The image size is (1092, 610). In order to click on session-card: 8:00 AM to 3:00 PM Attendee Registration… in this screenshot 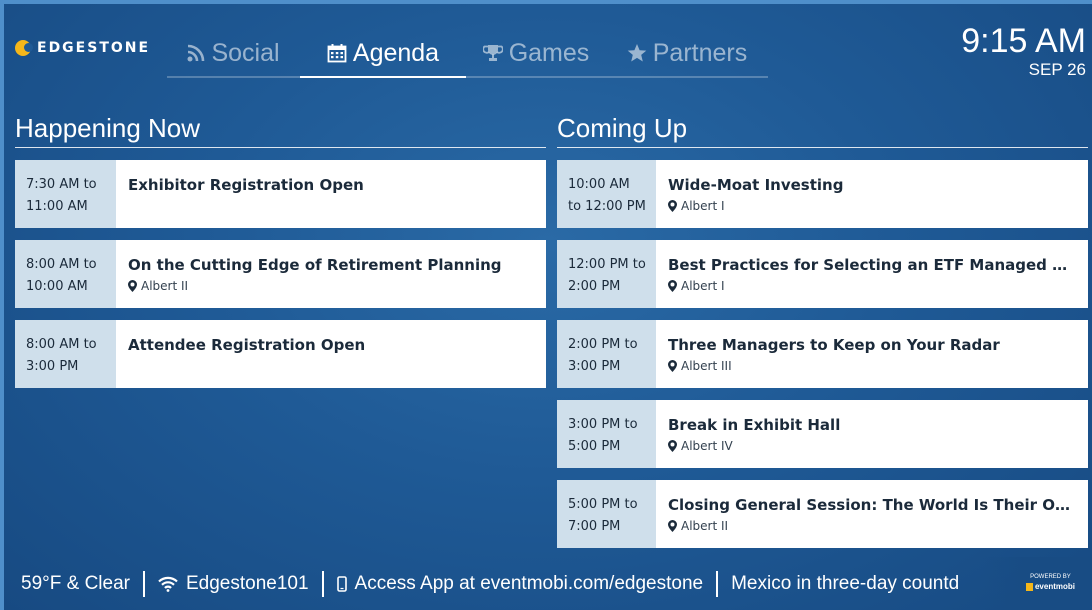, I will do `click(280, 354)`.